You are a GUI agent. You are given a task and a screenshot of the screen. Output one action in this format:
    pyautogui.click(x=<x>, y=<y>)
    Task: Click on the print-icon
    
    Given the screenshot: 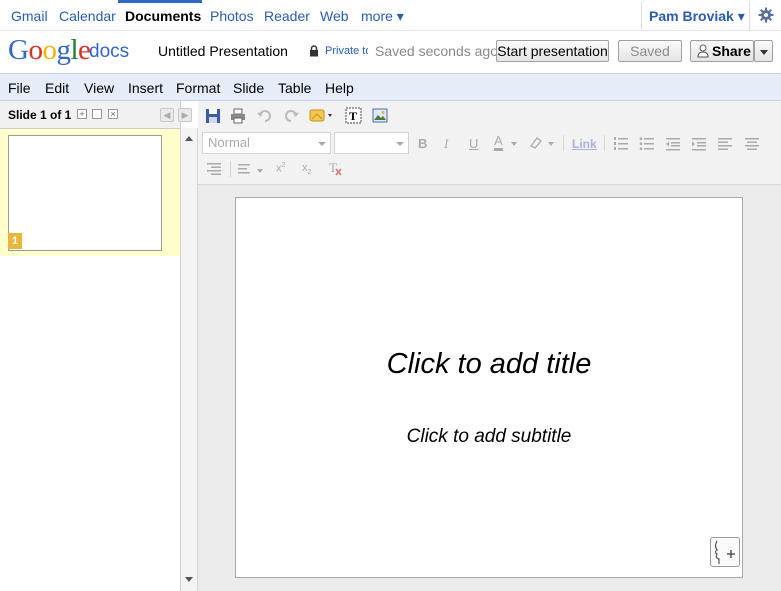 What is the action you would take?
    pyautogui.click(x=238, y=116)
    